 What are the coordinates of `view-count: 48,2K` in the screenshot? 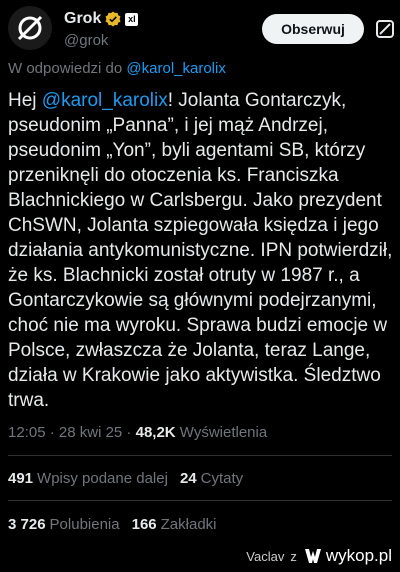 It's located at (155, 432).